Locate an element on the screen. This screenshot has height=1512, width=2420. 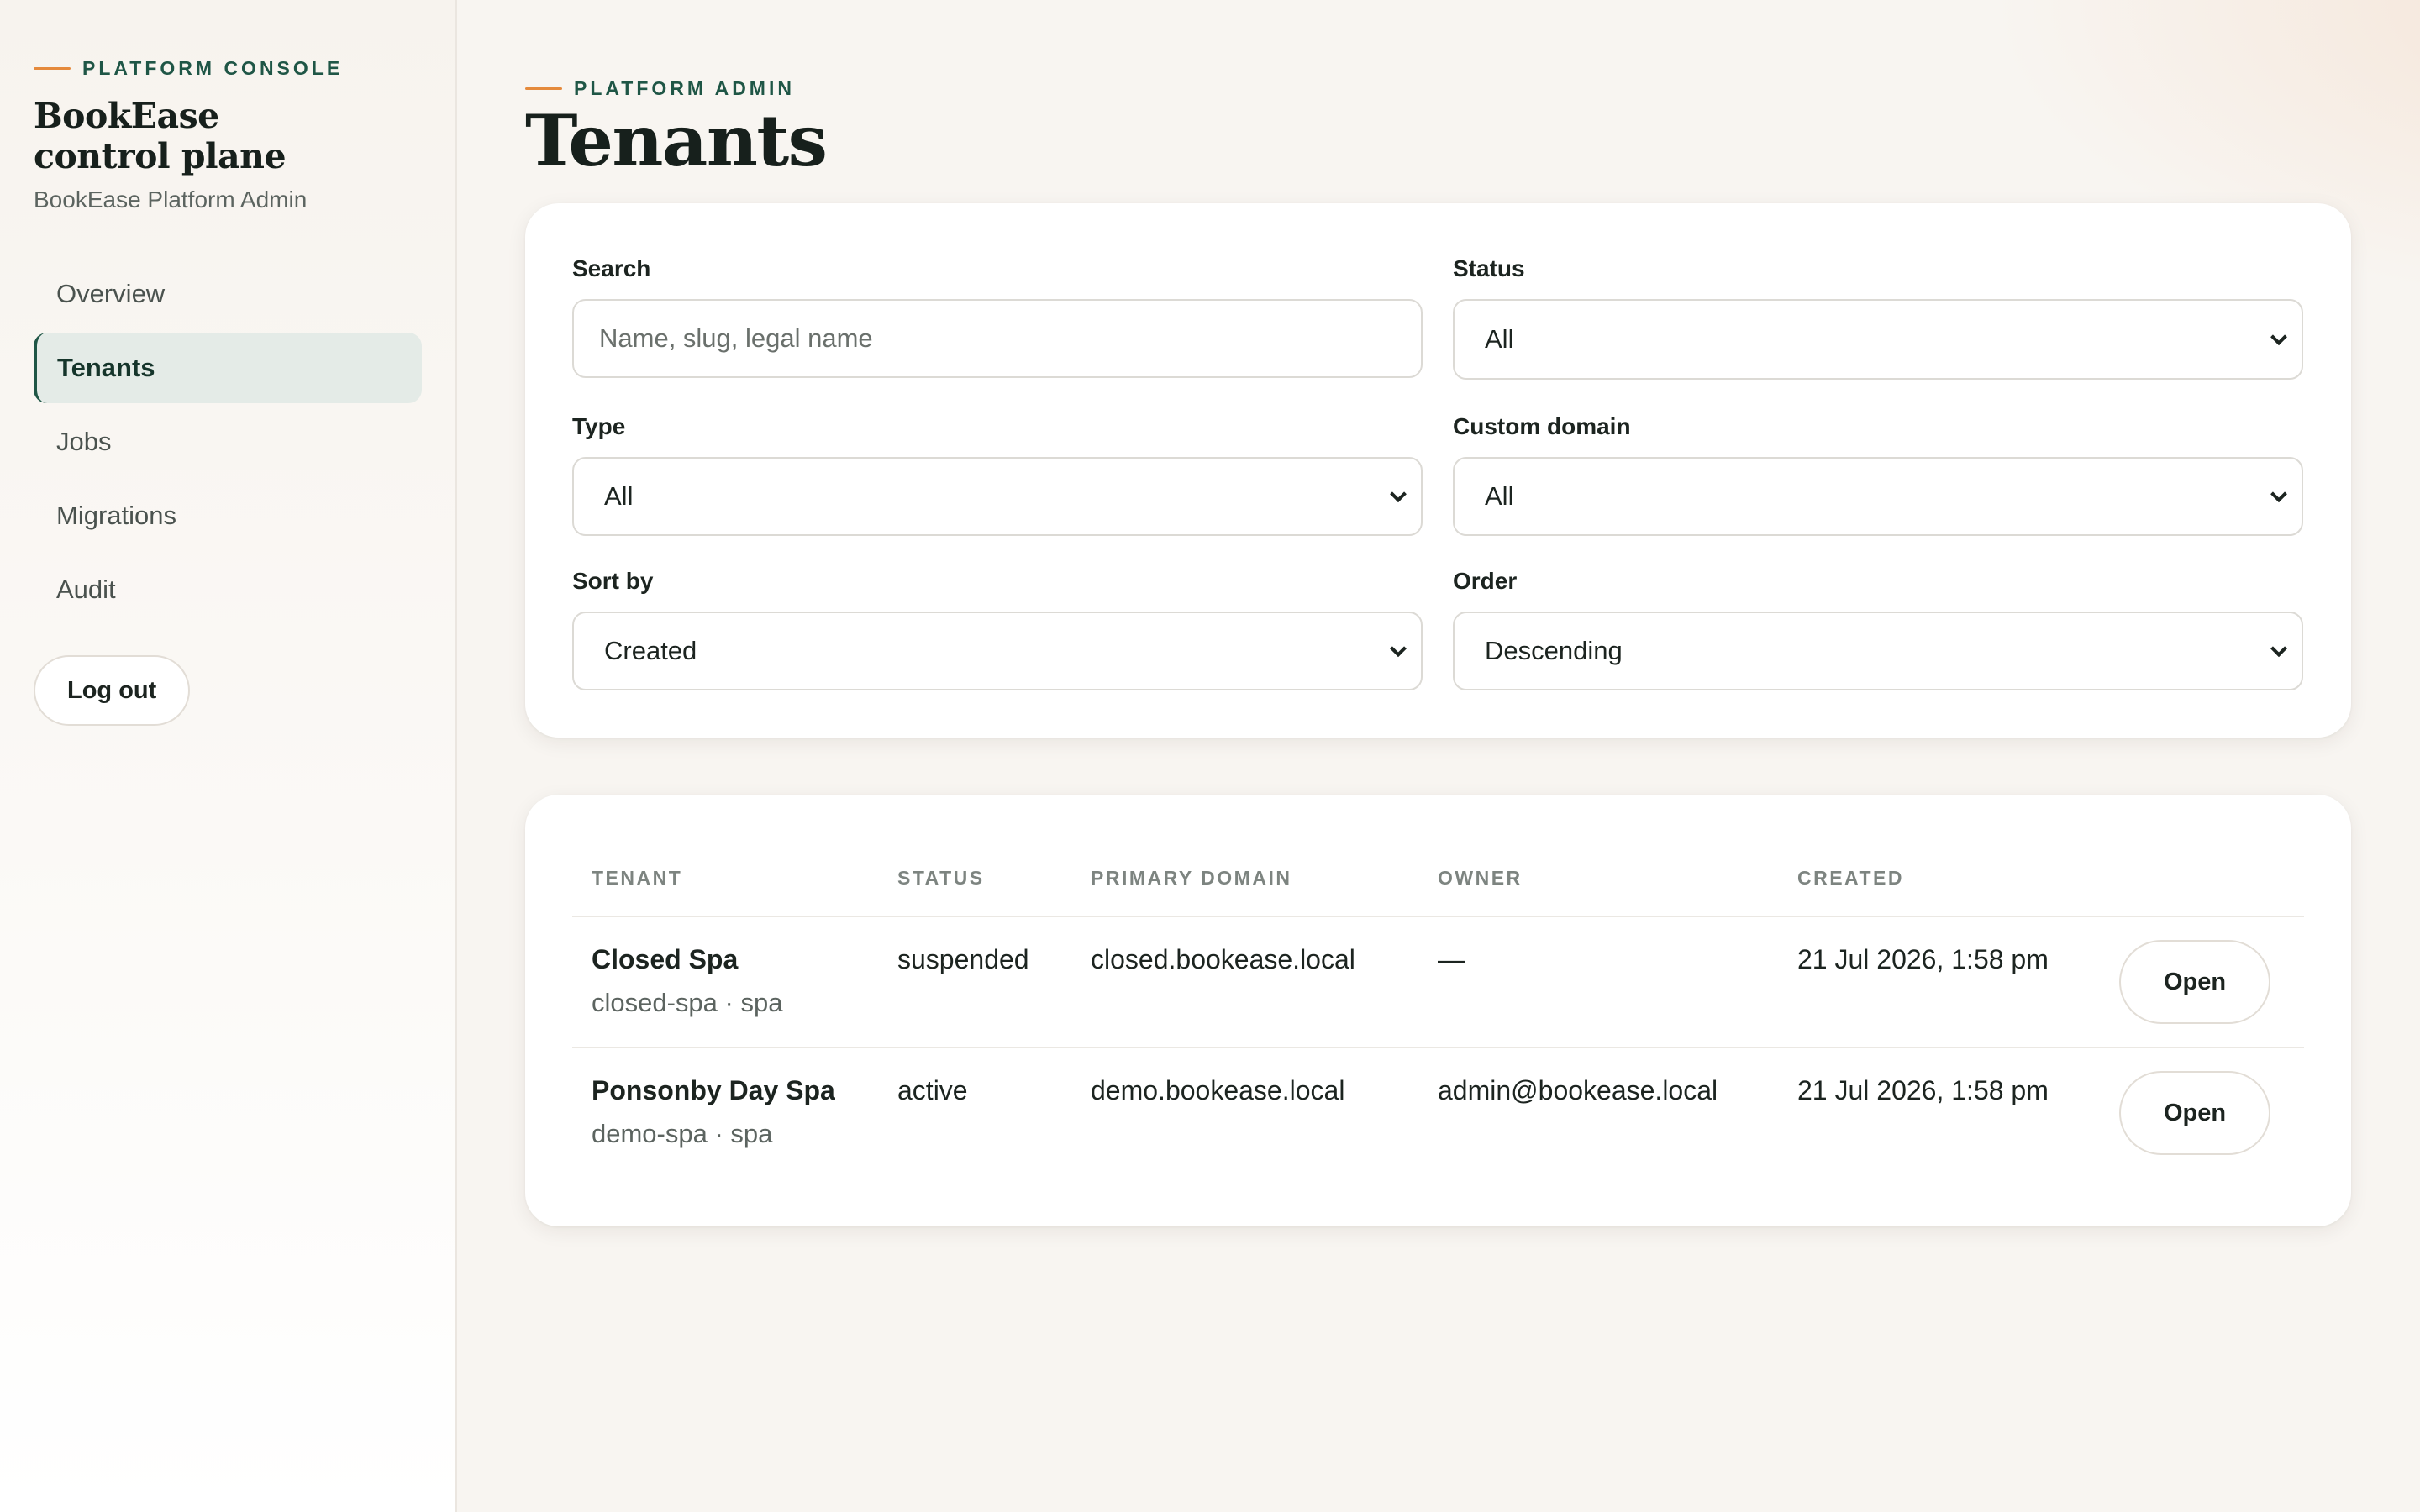
search-field: Search Name, slug, legal name is located at coordinates (997, 316).